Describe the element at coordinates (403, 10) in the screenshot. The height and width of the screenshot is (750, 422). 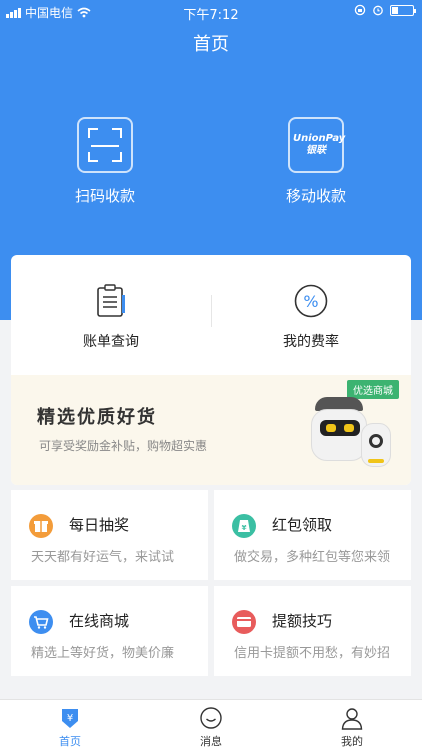
I see `battery-icon` at that location.